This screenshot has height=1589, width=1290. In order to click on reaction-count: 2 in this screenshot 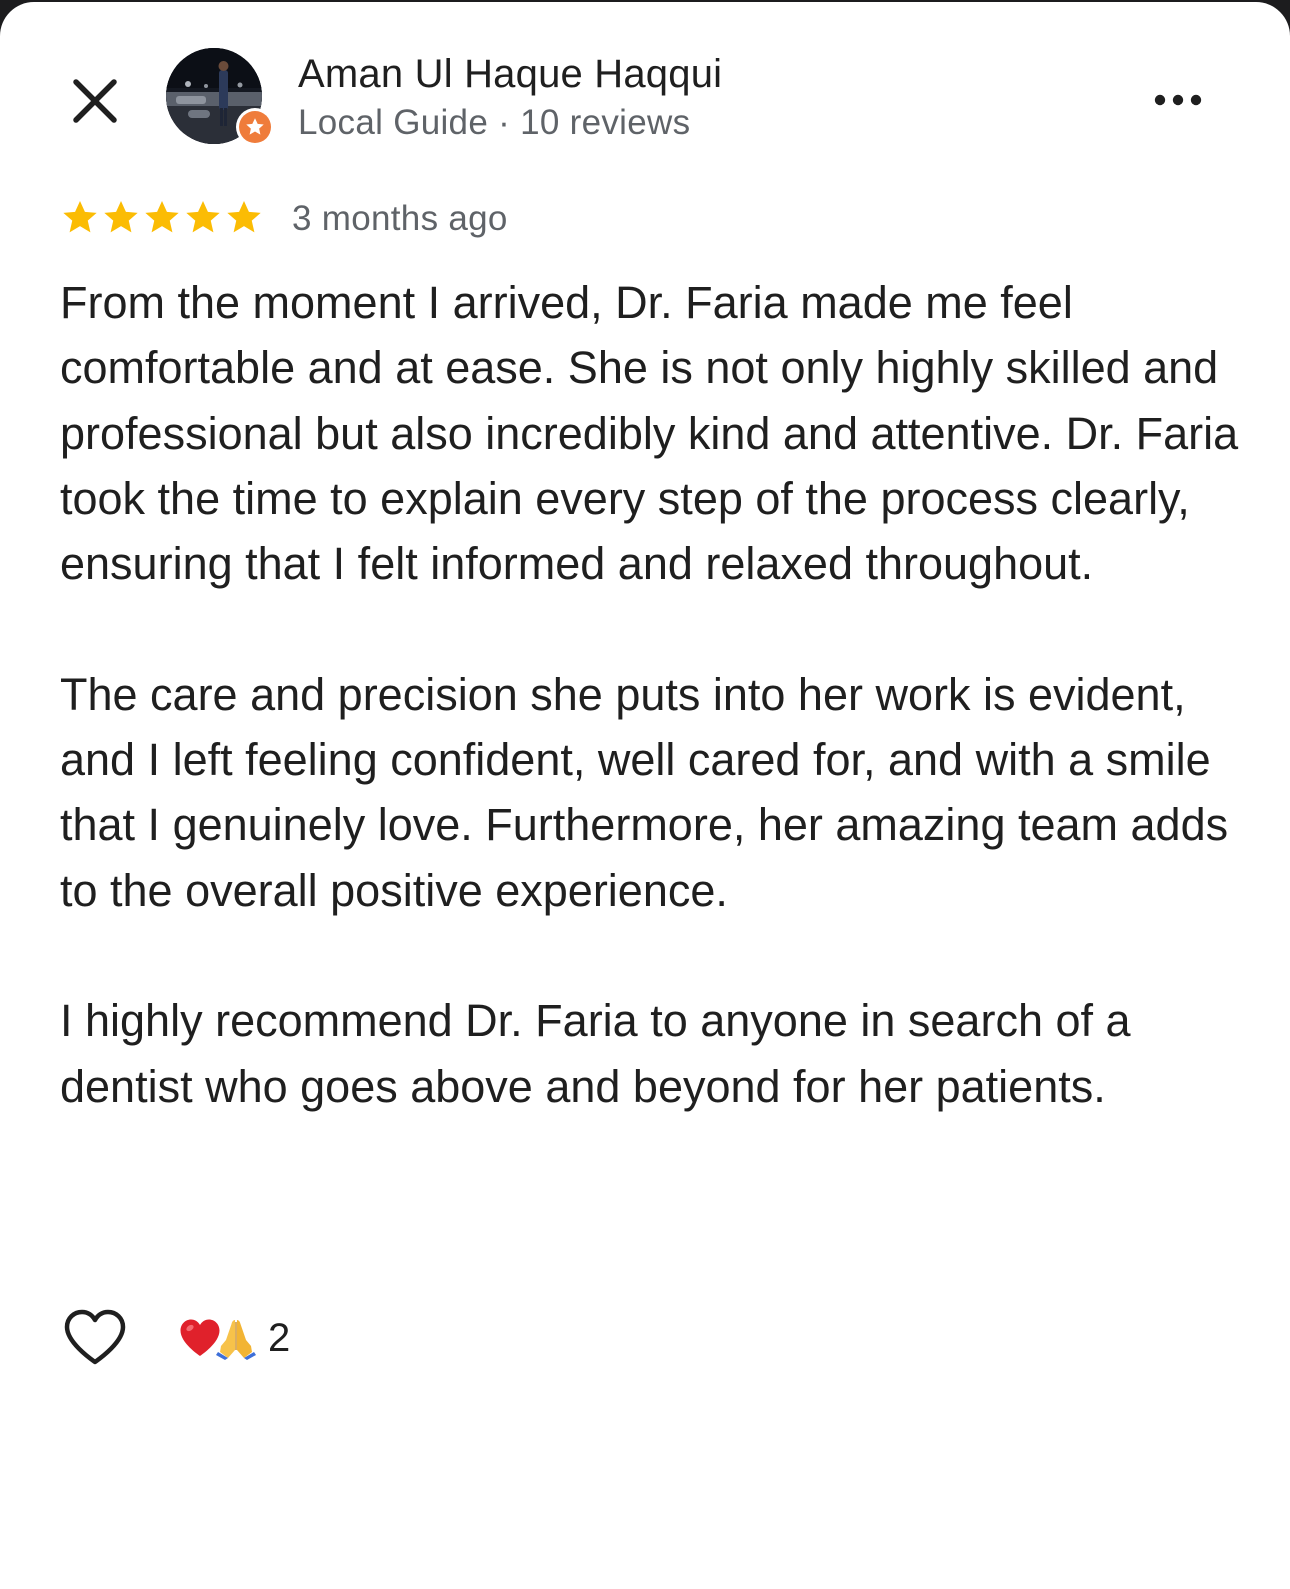, I will do `click(279, 1337)`.